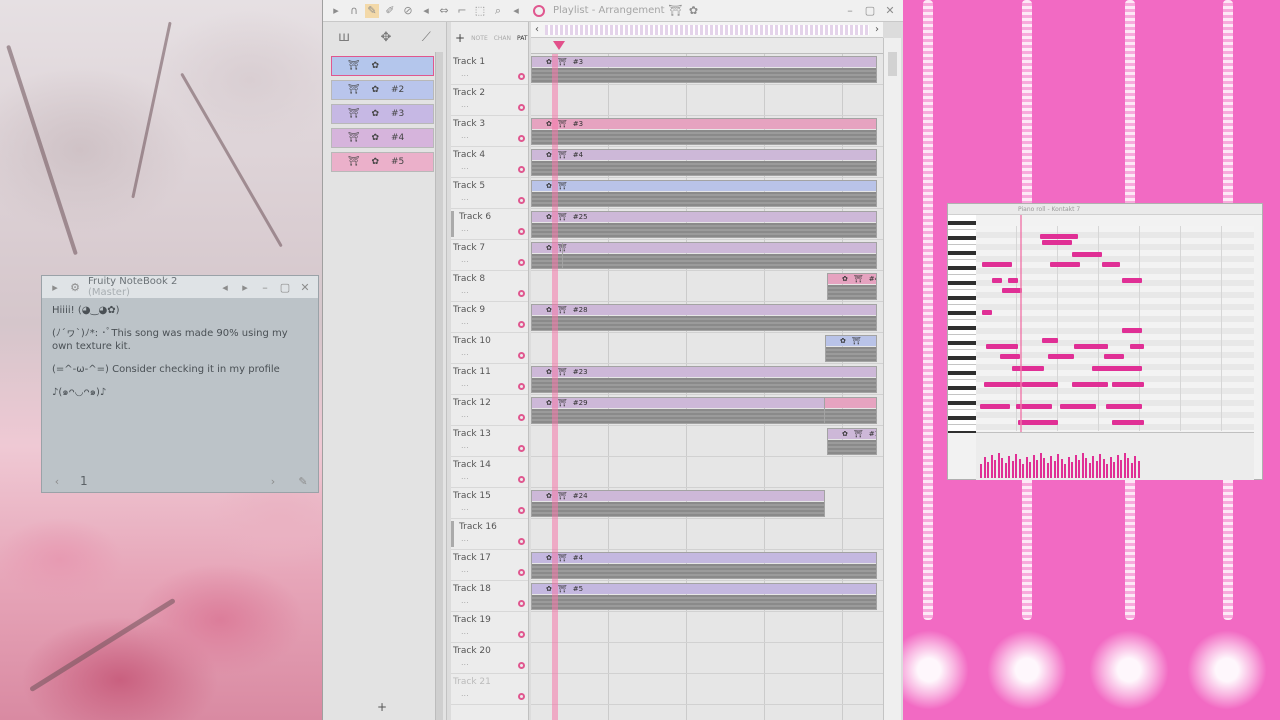 This screenshot has height=720, width=1280. Describe the element at coordinates (1115, 456) in the screenshot. I see `velocity-lane` at that location.